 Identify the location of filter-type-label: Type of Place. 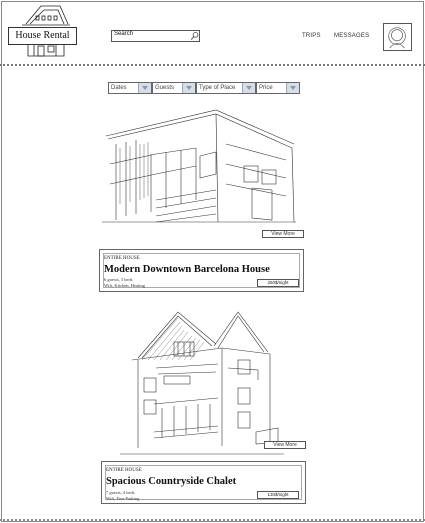
(217, 88).